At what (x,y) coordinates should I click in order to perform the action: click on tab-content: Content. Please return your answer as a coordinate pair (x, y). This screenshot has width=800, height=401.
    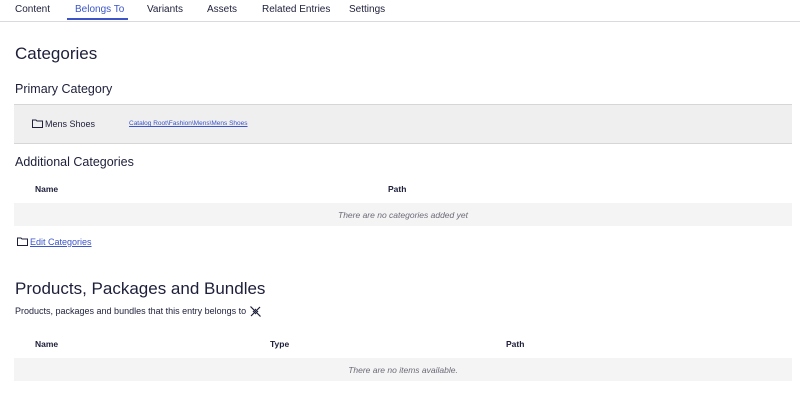
    Looking at the image, I should click on (32, 9).